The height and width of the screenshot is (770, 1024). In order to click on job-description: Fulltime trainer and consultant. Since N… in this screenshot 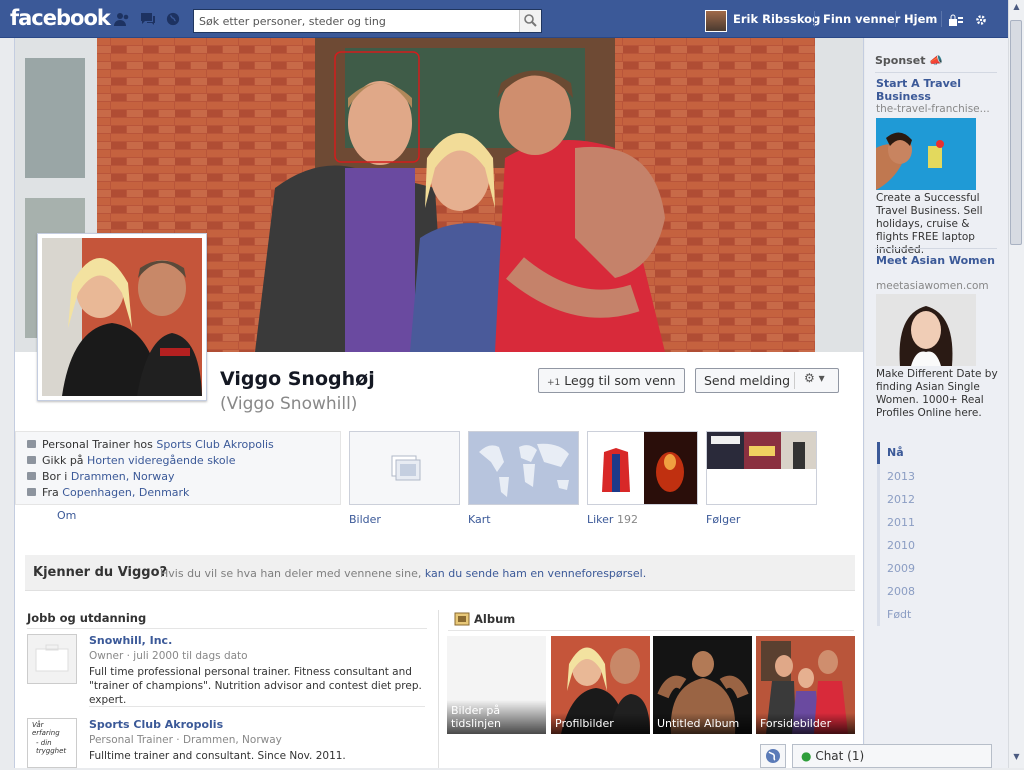, I will do `click(217, 756)`.